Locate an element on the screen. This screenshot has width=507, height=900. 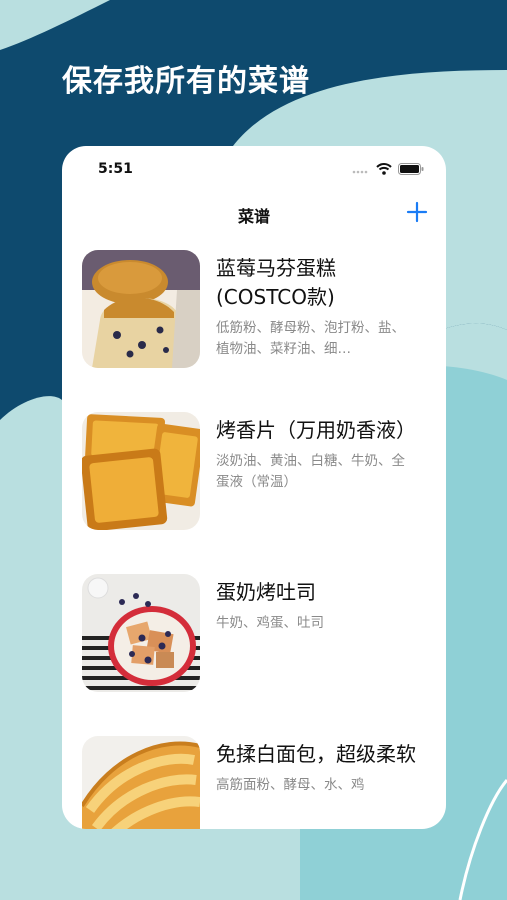
recipe-row: 烤香片（万用奶香液） 淡奶油、黄油、白糖、牛奶、全蛋液（常温） is located at coordinates (254, 489).